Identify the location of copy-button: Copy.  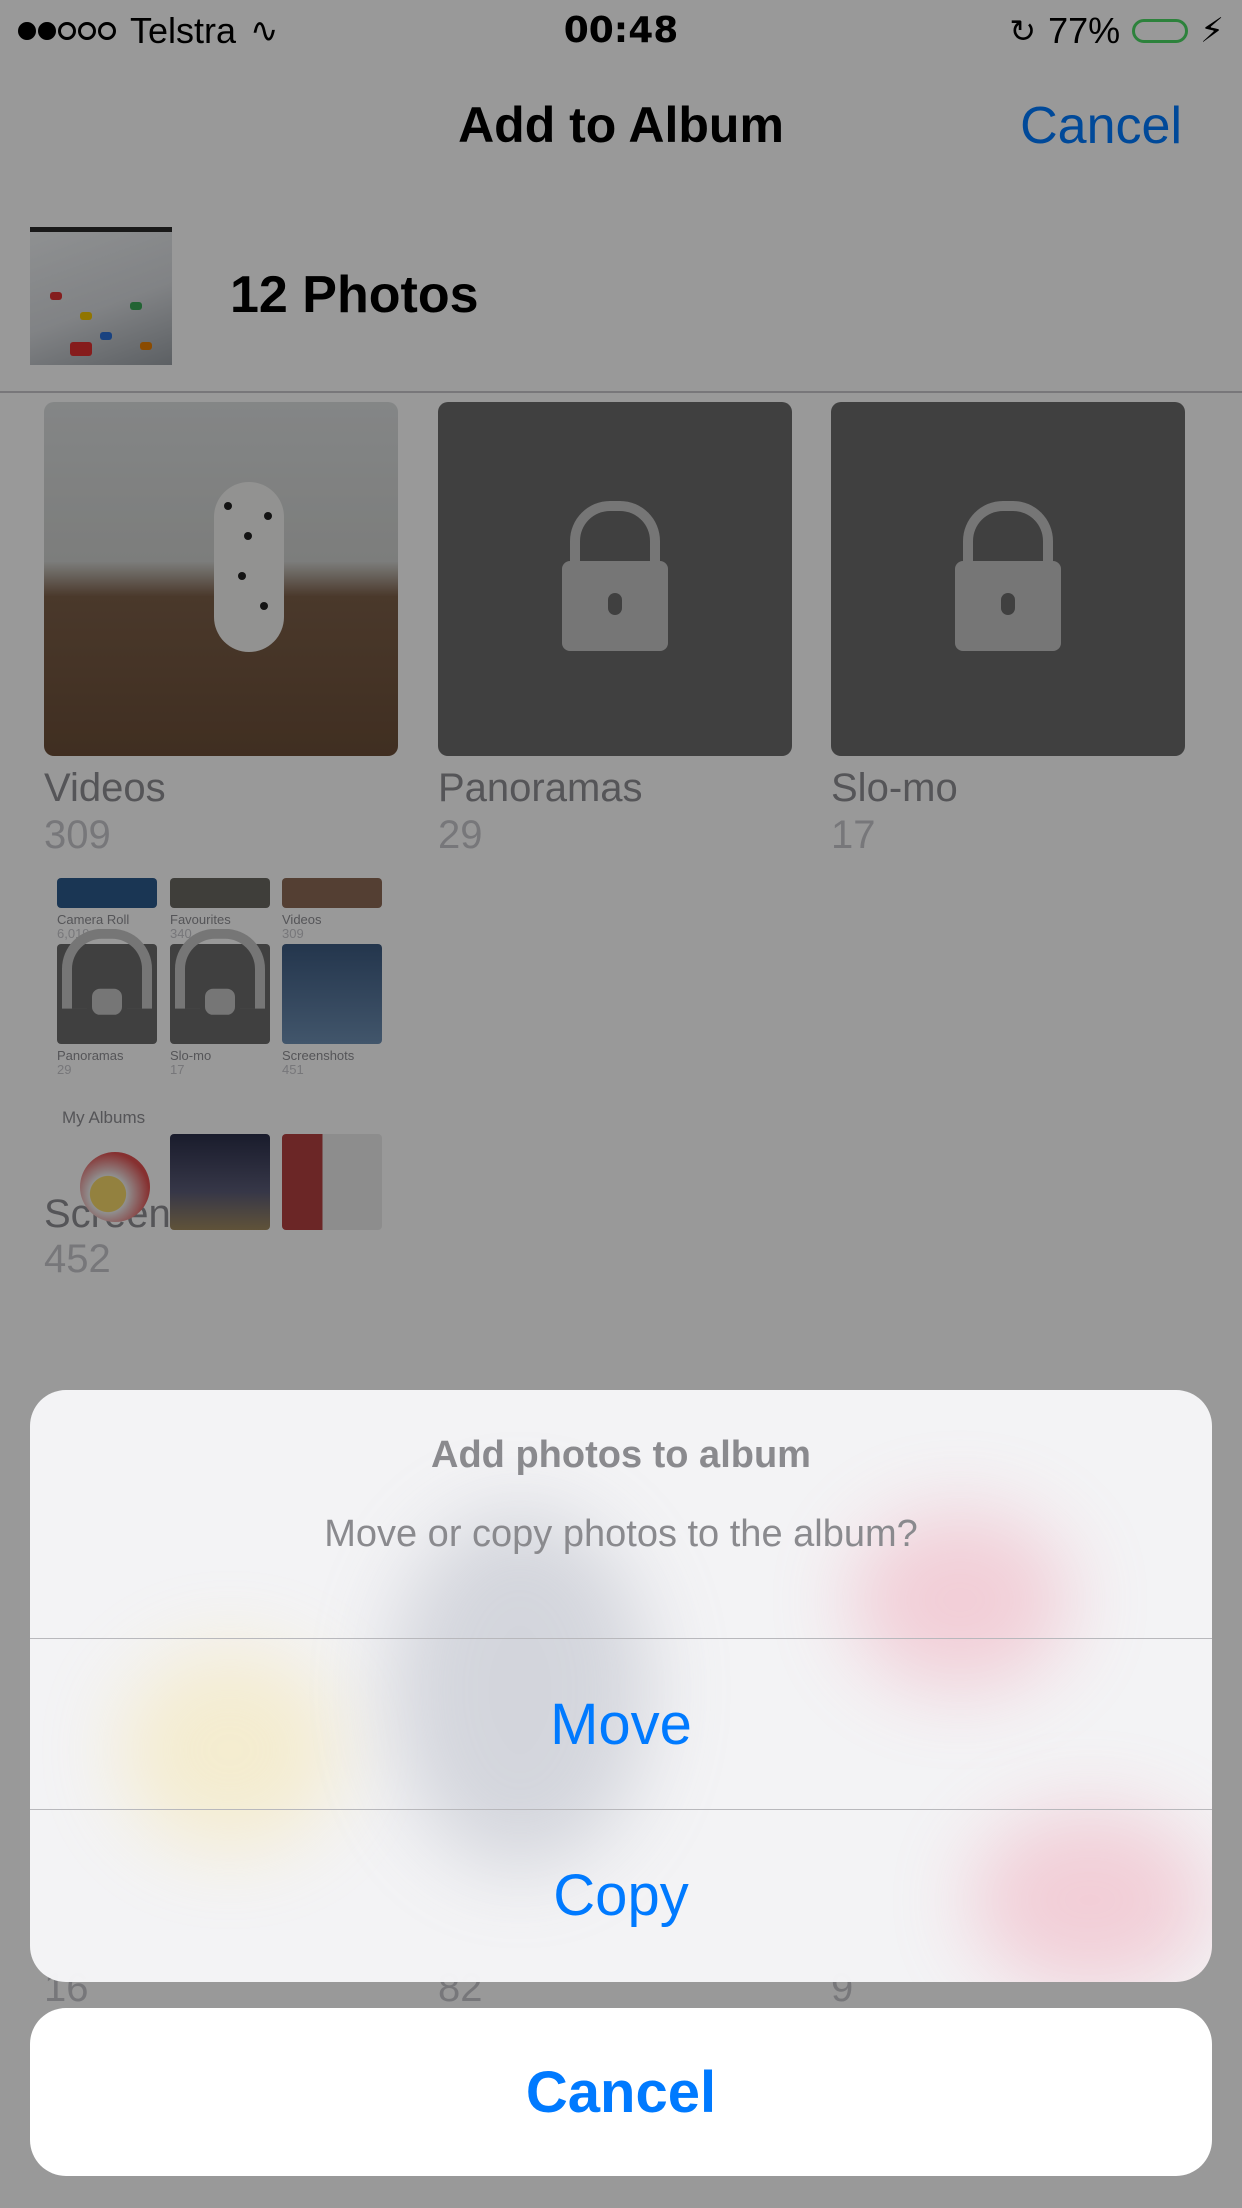
(621, 1895).